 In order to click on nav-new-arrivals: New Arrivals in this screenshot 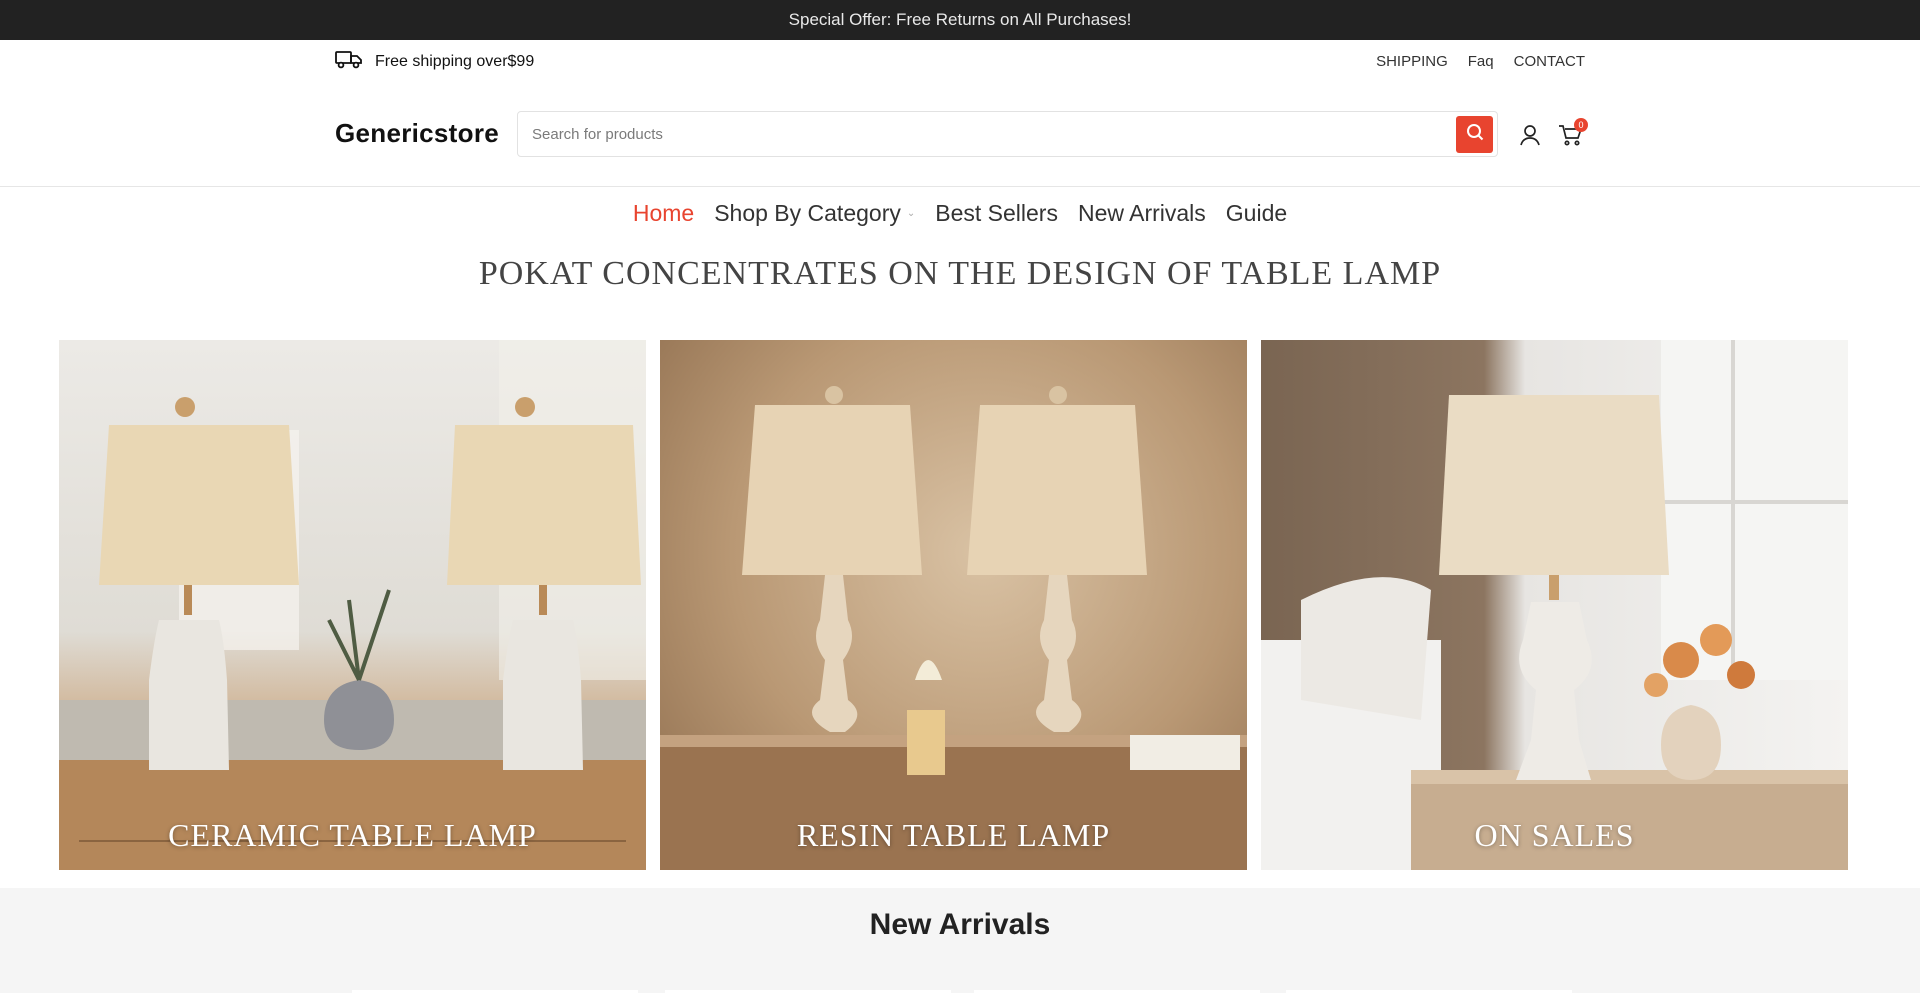, I will do `click(1142, 213)`.